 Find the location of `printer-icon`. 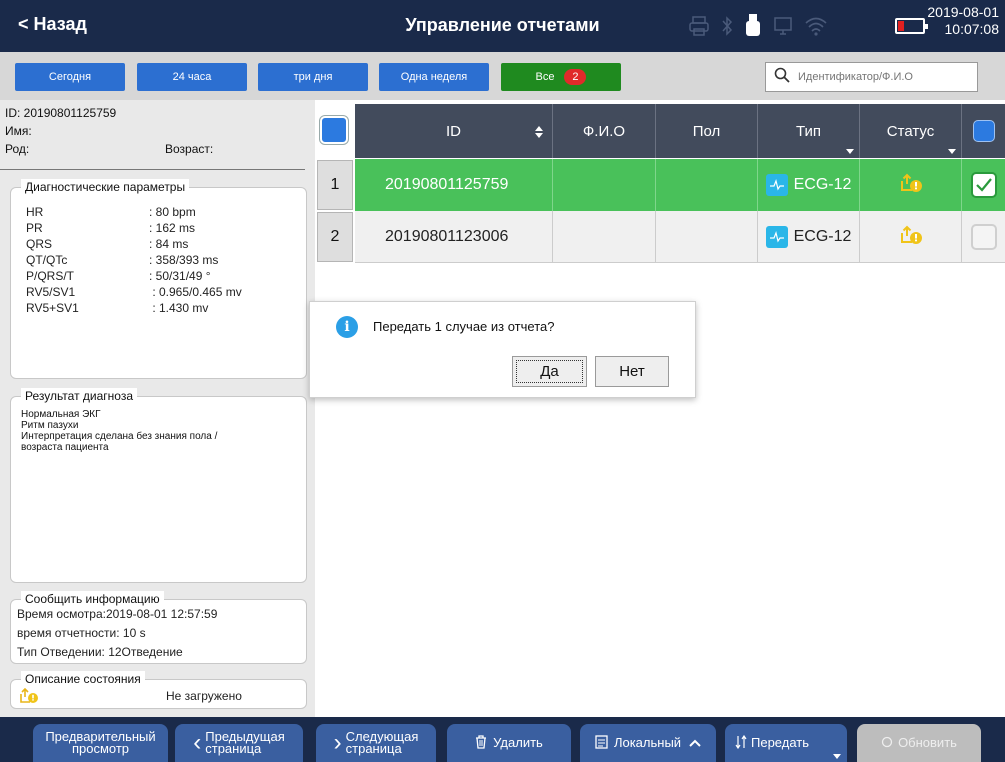

printer-icon is located at coordinates (699, 26).